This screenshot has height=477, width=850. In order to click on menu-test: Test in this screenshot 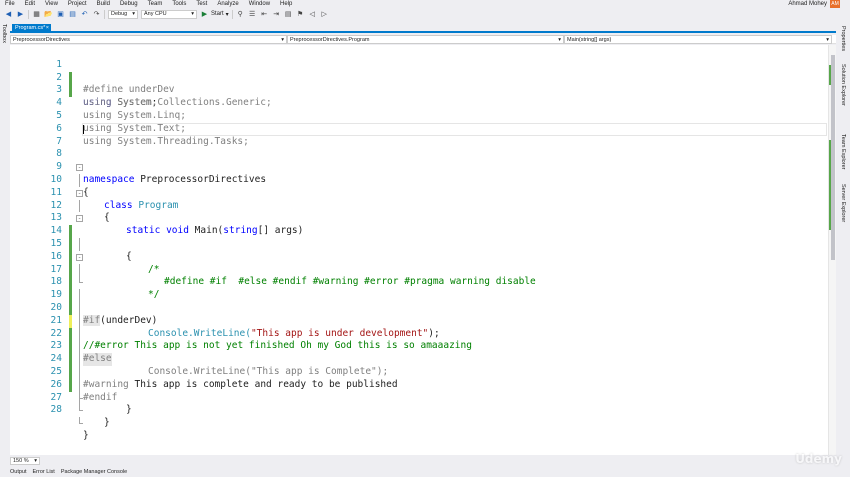, I will do `click(201, 4)`.